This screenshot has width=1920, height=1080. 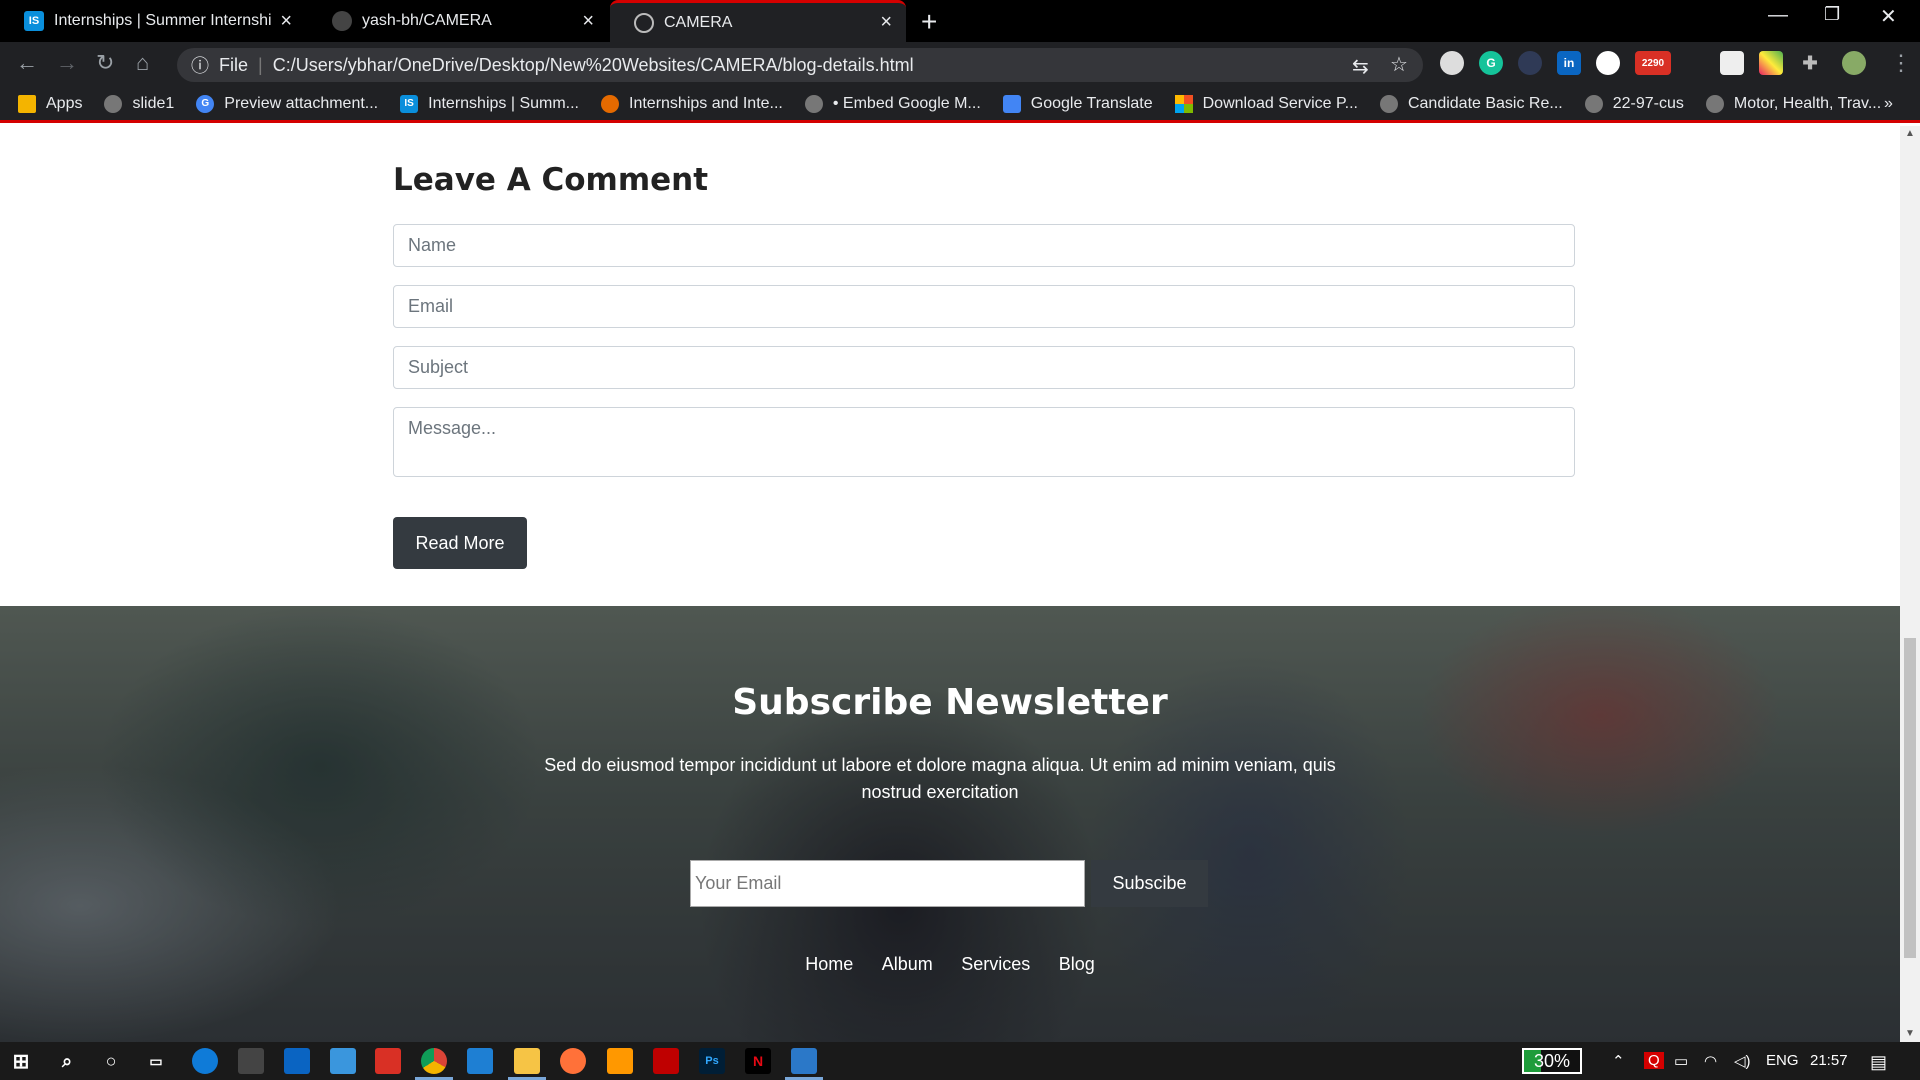 What do you see at coordinates (1569, 63) in the screenshot?
I see `linkedin-icon: in` at bounding box center [1569, 63].